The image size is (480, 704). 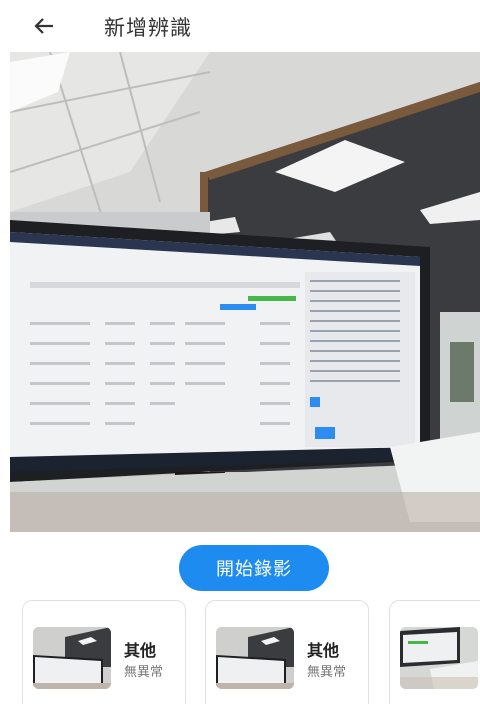 I want to click on app-header: 新增辨識, so click(x=240, y=26).